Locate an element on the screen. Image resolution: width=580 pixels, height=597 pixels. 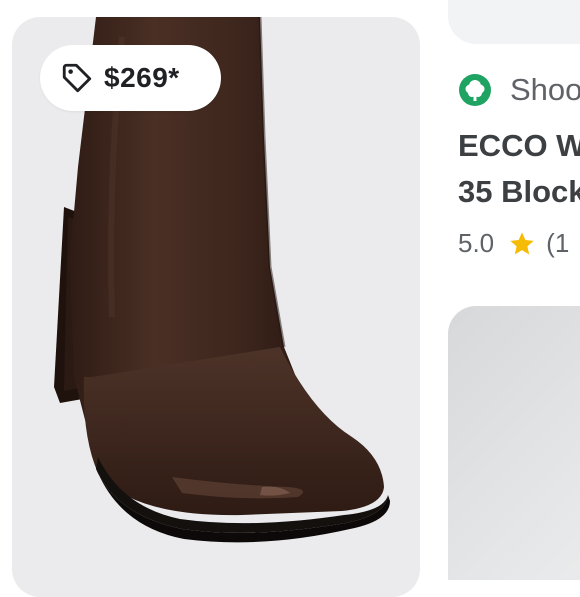
price-badge: $269* is located at coordinates (130, 78).